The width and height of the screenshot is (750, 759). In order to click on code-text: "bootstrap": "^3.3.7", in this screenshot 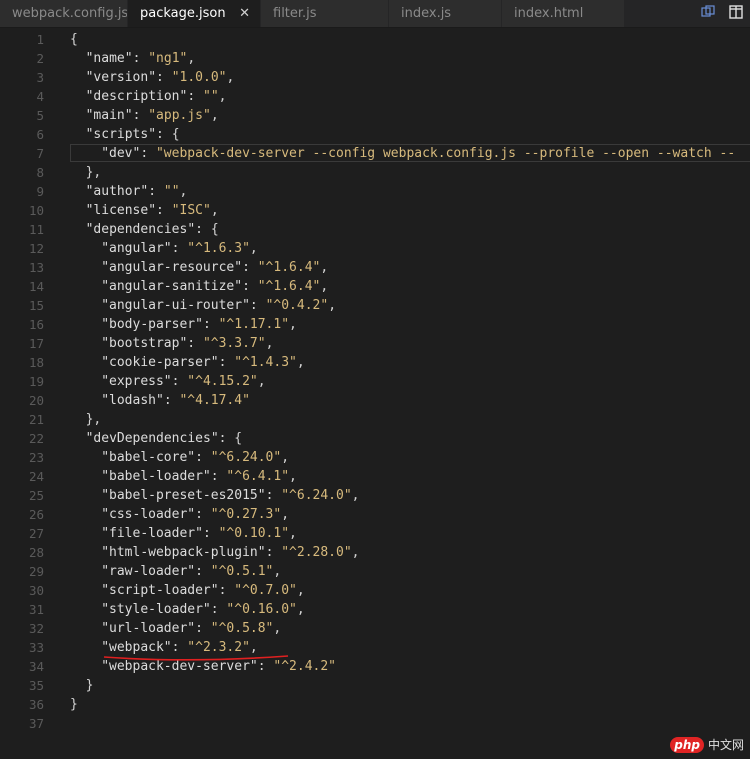, I will do `click(187, 343)`.